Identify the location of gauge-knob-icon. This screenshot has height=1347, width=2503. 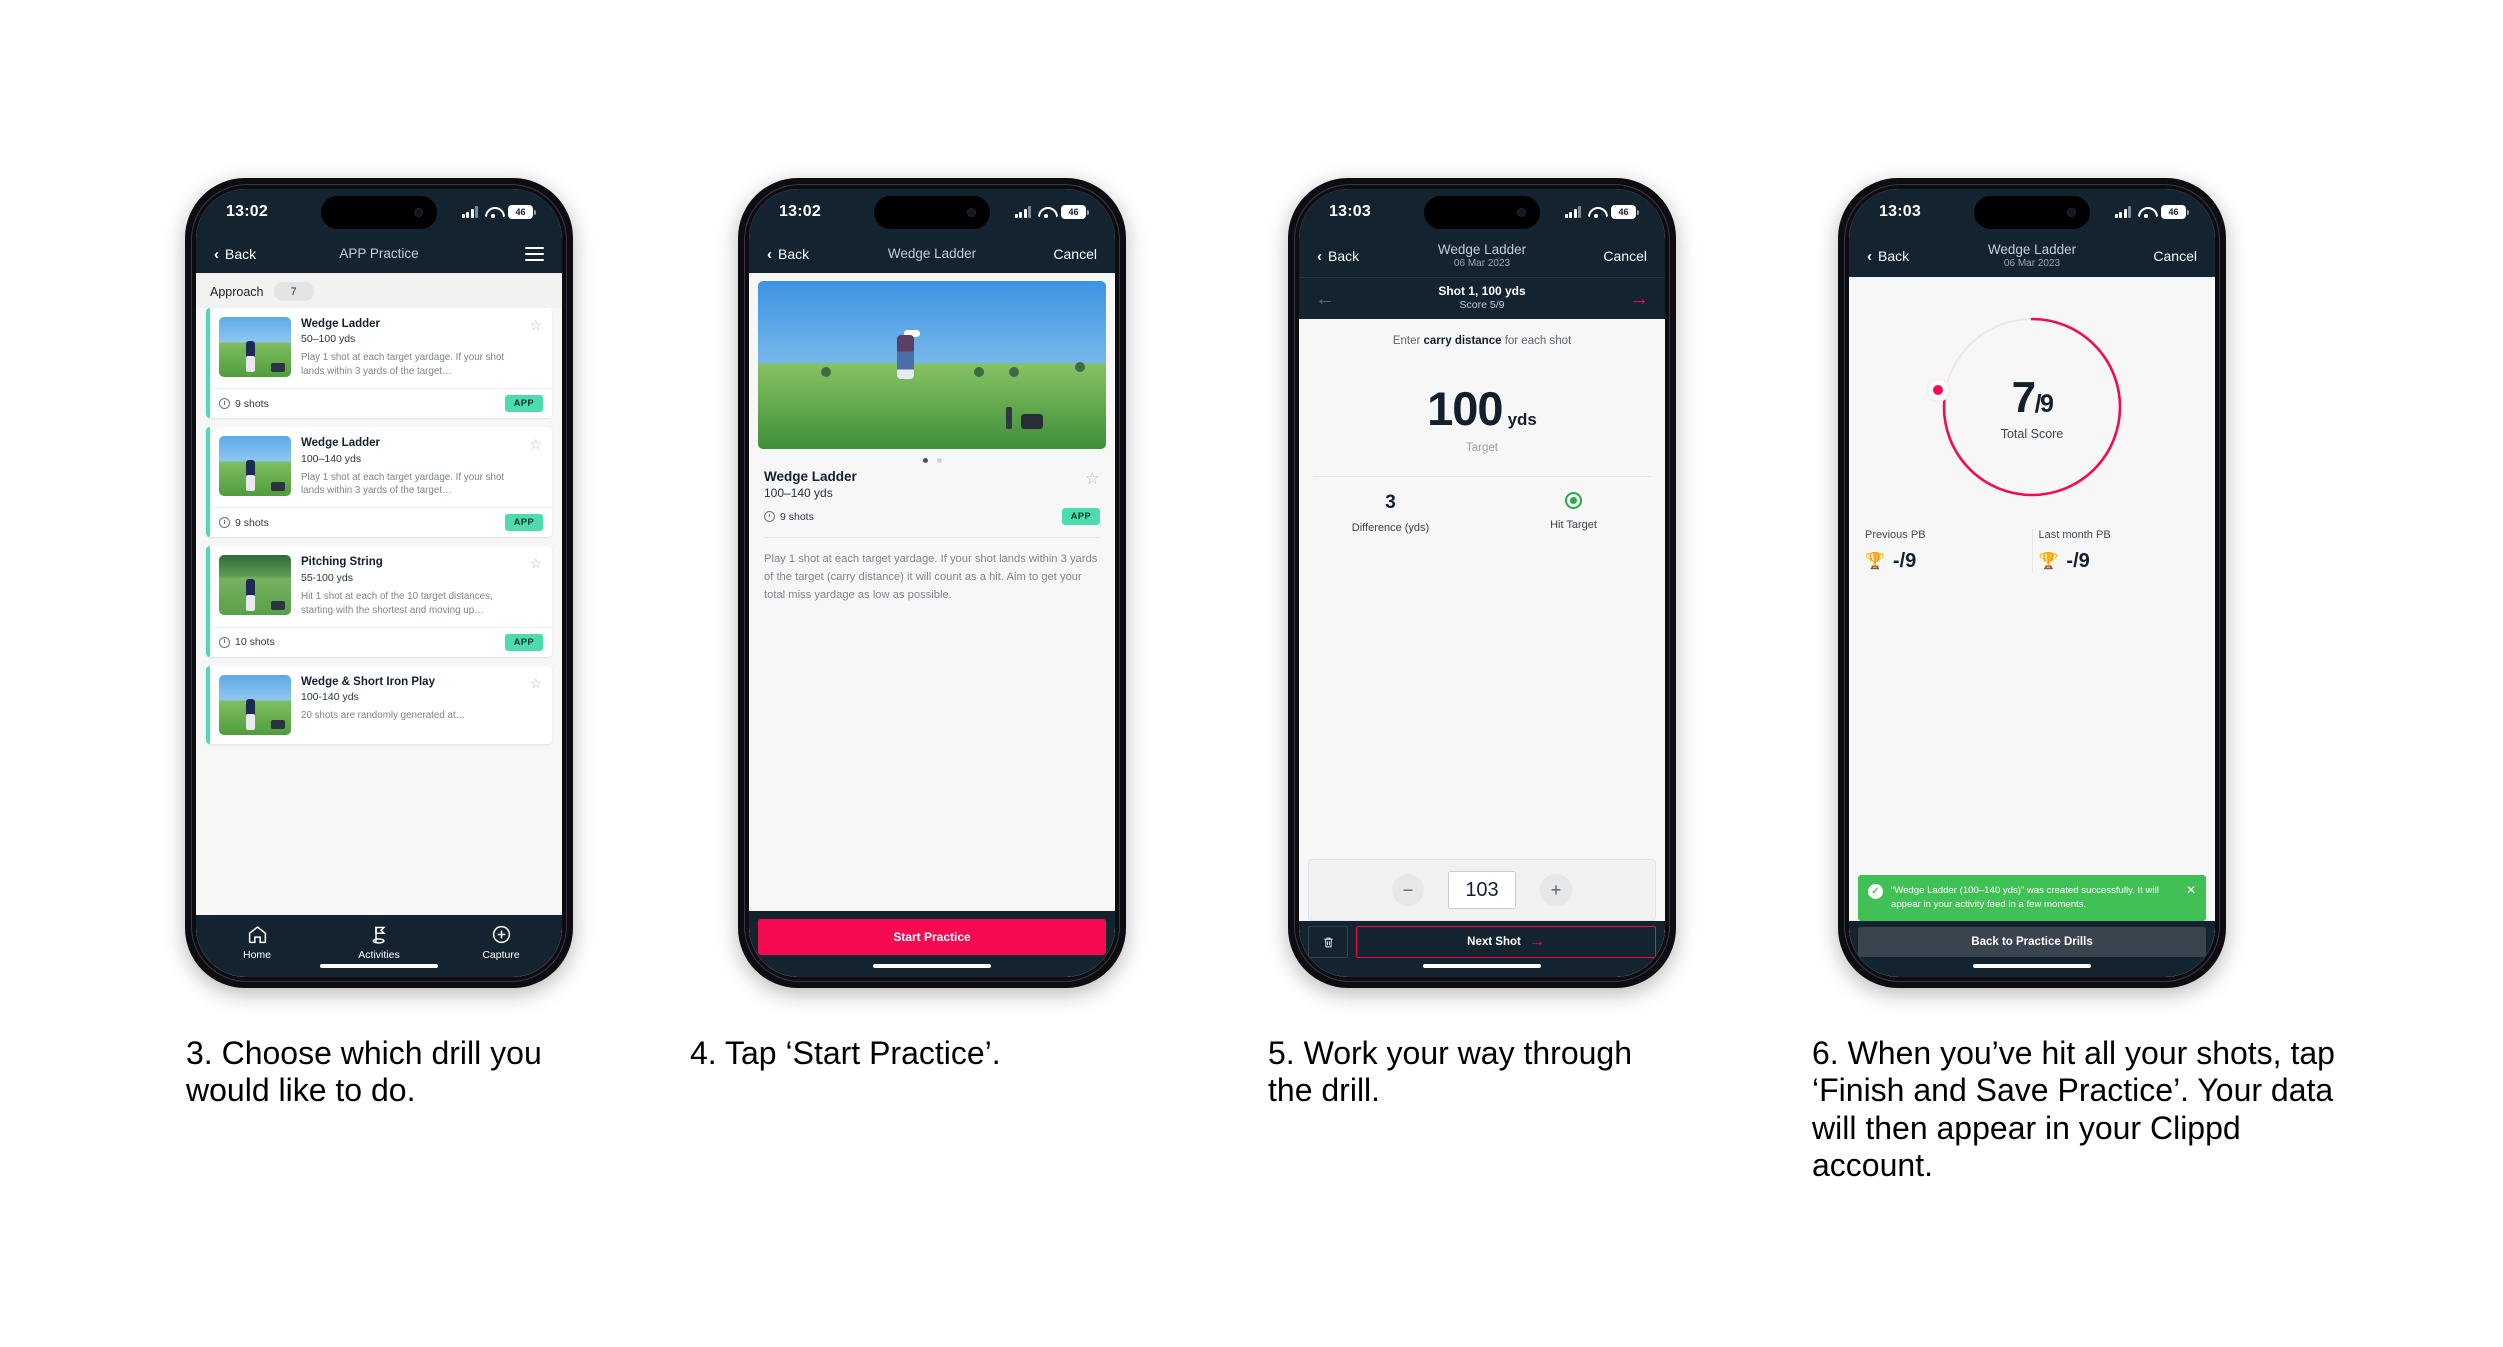
(1938, 390).